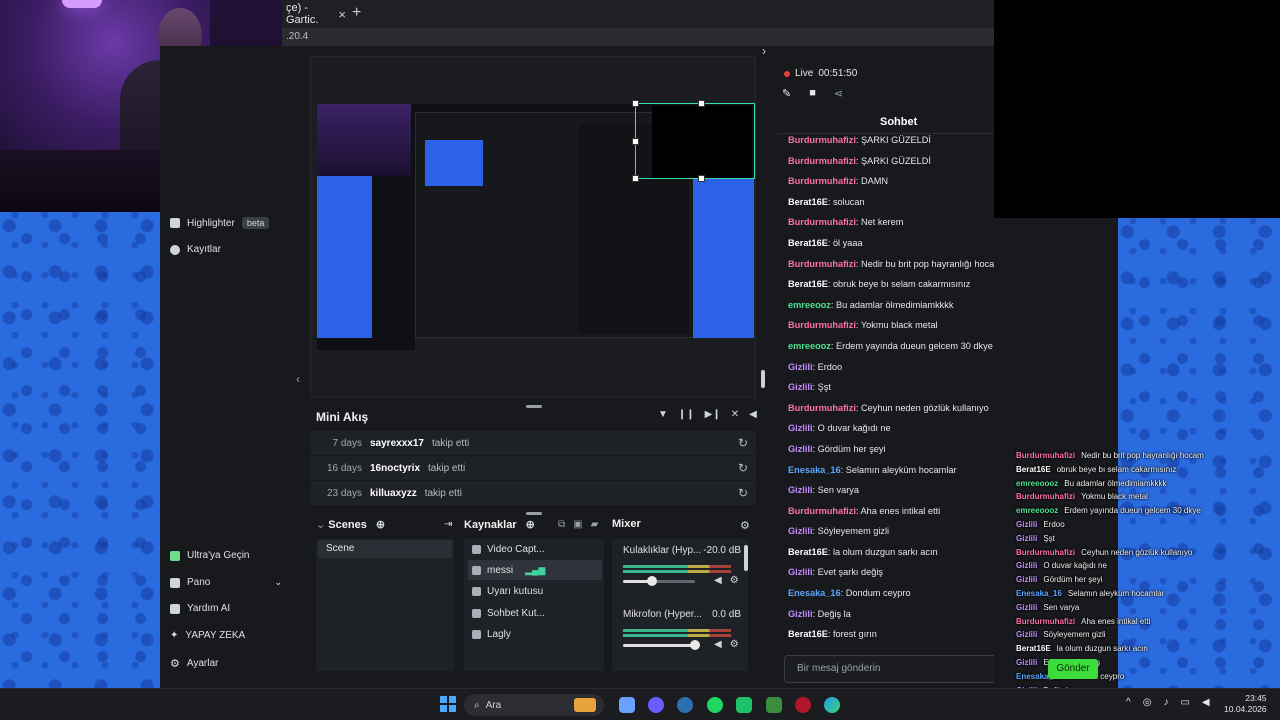 The width and height of the screenshot is (1280, 720). Describe the element at coordinates (220, 223) in the screenshot. I see `sidebar-item-highlighter: Highlighter beta` at that location.